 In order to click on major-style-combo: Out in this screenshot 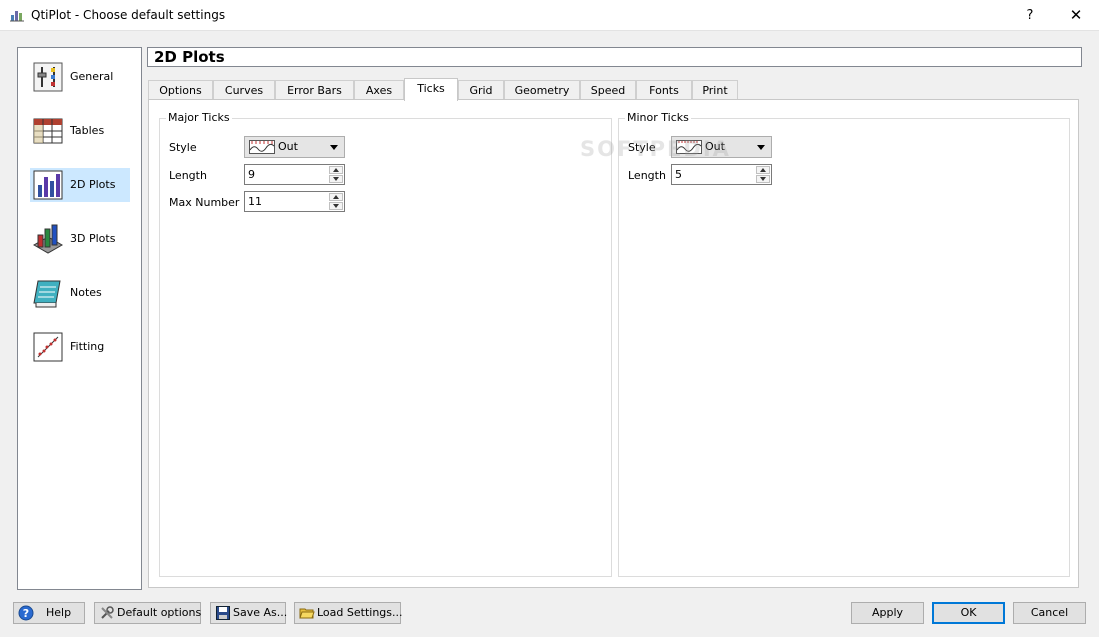, I will do `click(294, 147)`.